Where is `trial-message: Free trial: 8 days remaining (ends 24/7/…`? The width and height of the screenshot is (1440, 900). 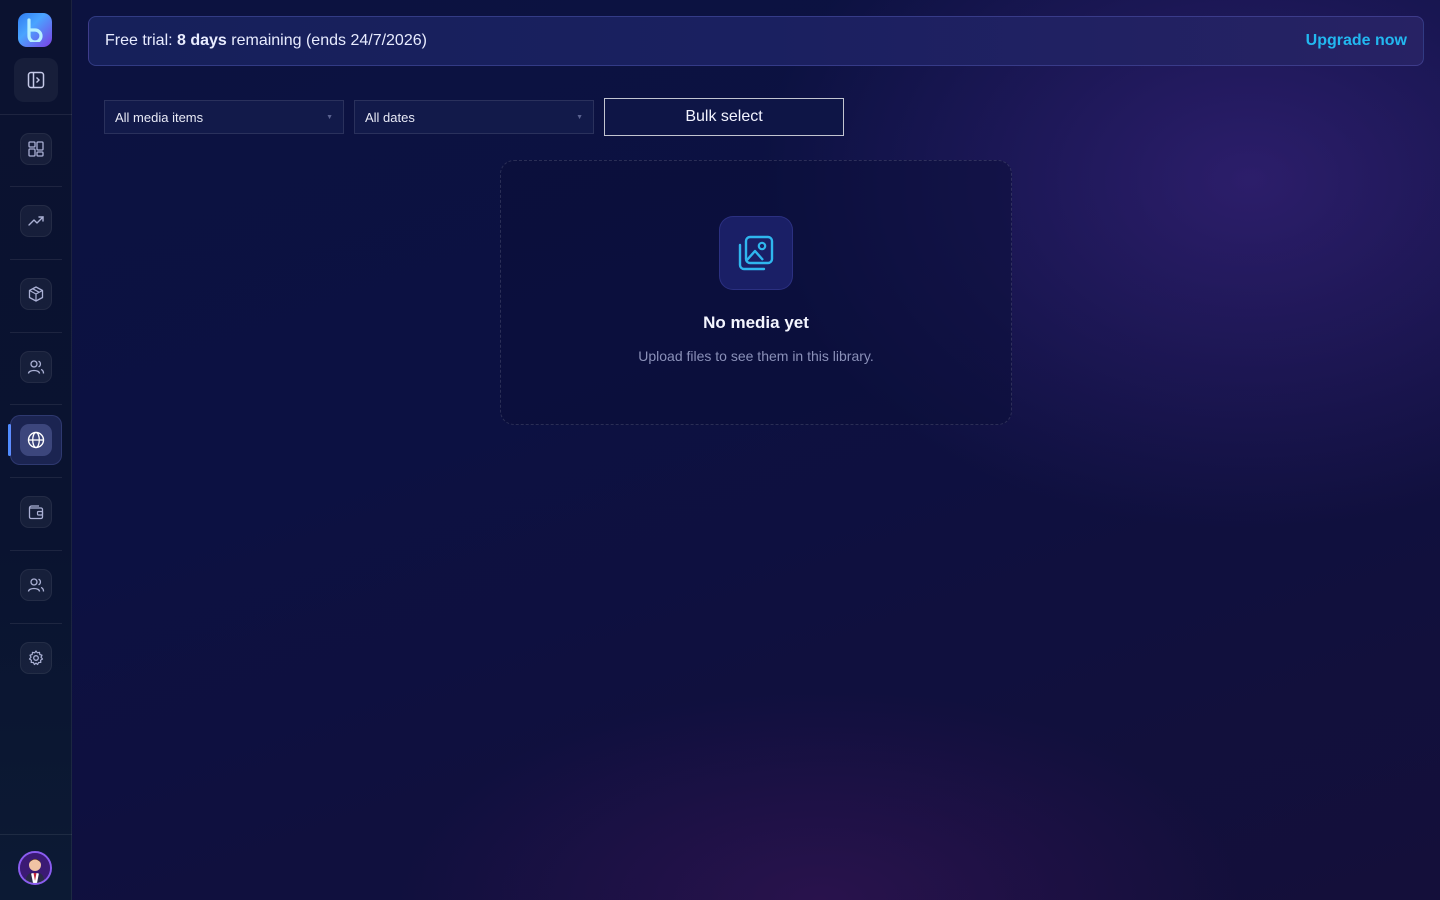
trial-message: Free trial: 8 days remaining (ends 24/7/… is located at coordinates (266, 41).